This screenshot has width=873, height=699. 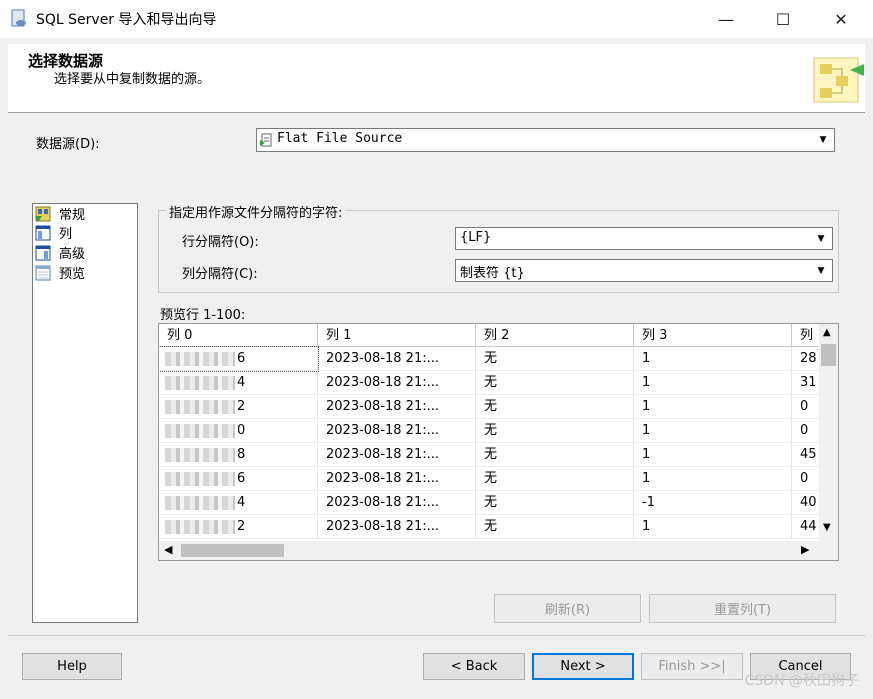 I want to click on row-delimiter-label: 行分隔符(O):, so click(x=220, y=242).